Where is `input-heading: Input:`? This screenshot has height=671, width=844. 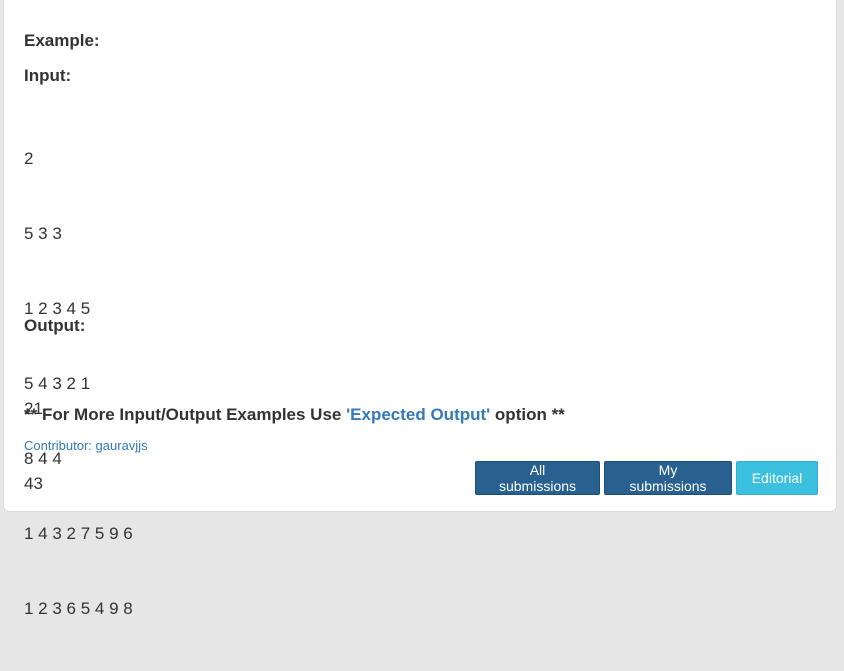 input-heading: Input: is located at coordinates (48, 75).